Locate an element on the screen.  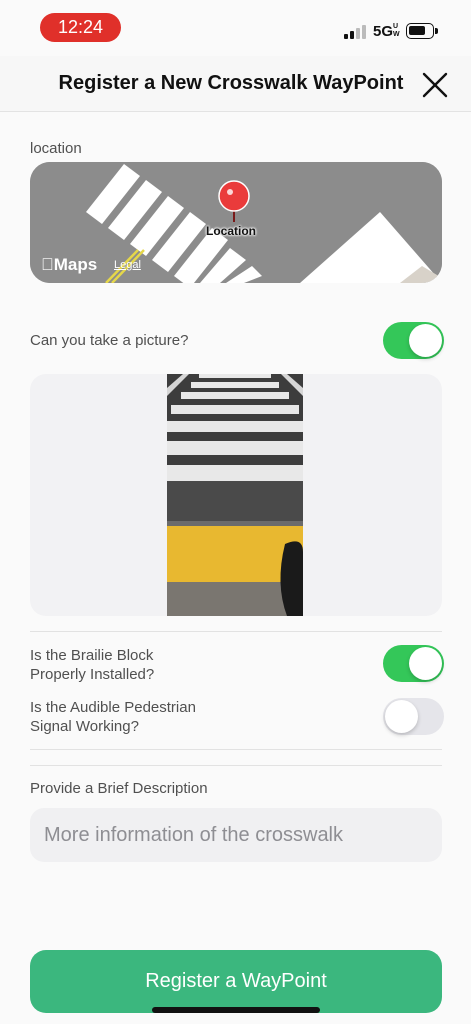
network-sup: UW is located at coordinates (396, 30).